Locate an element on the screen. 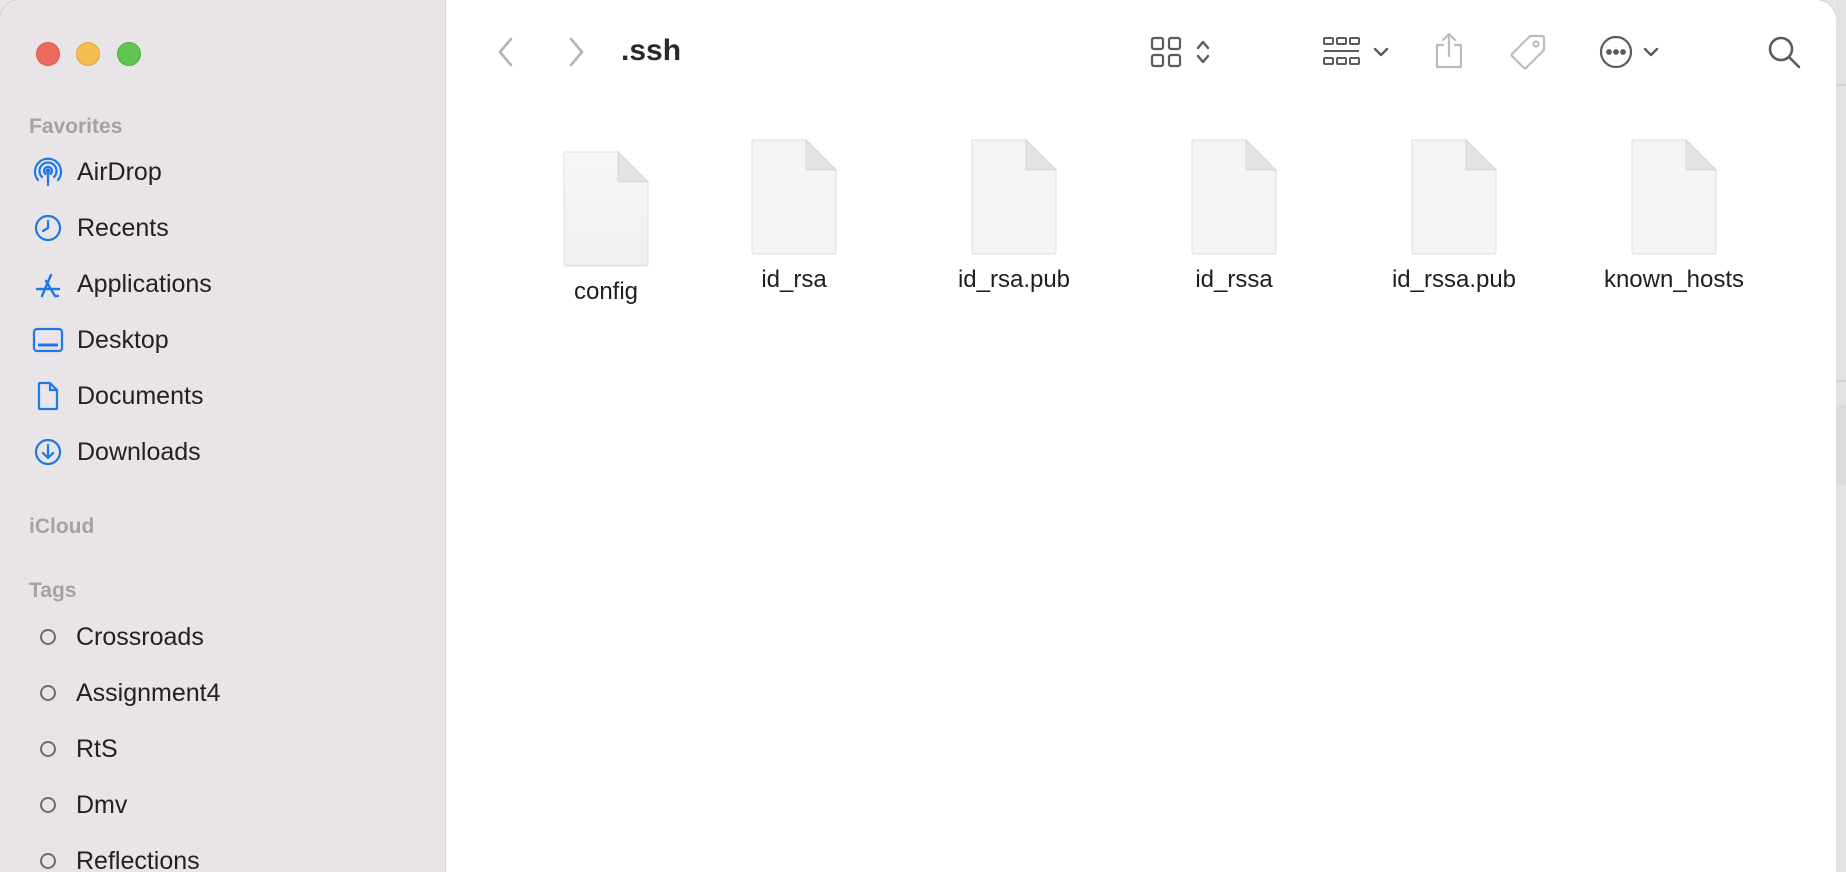 The image size is (1846, 872). chevron-right-icon is located at coordinates (576, 52).